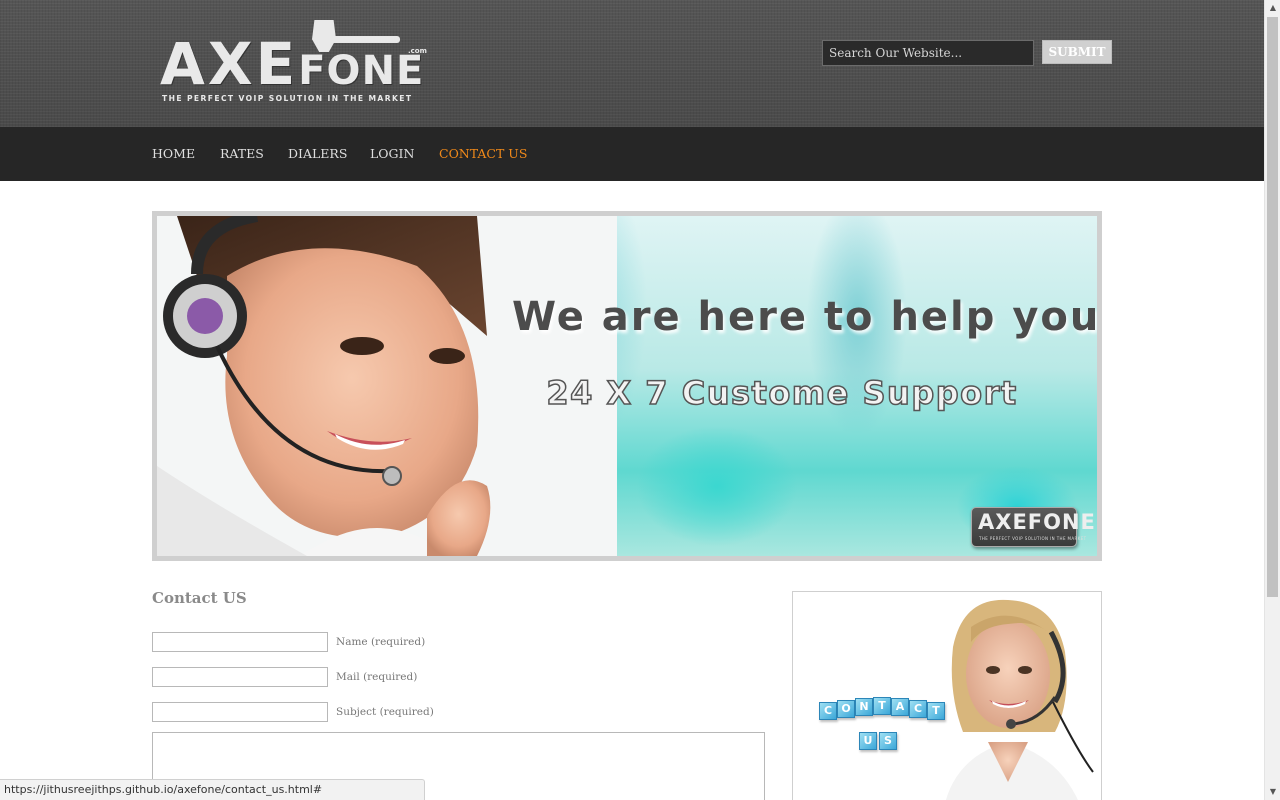  I want to click on cube-letter: U, so click(868, 741).